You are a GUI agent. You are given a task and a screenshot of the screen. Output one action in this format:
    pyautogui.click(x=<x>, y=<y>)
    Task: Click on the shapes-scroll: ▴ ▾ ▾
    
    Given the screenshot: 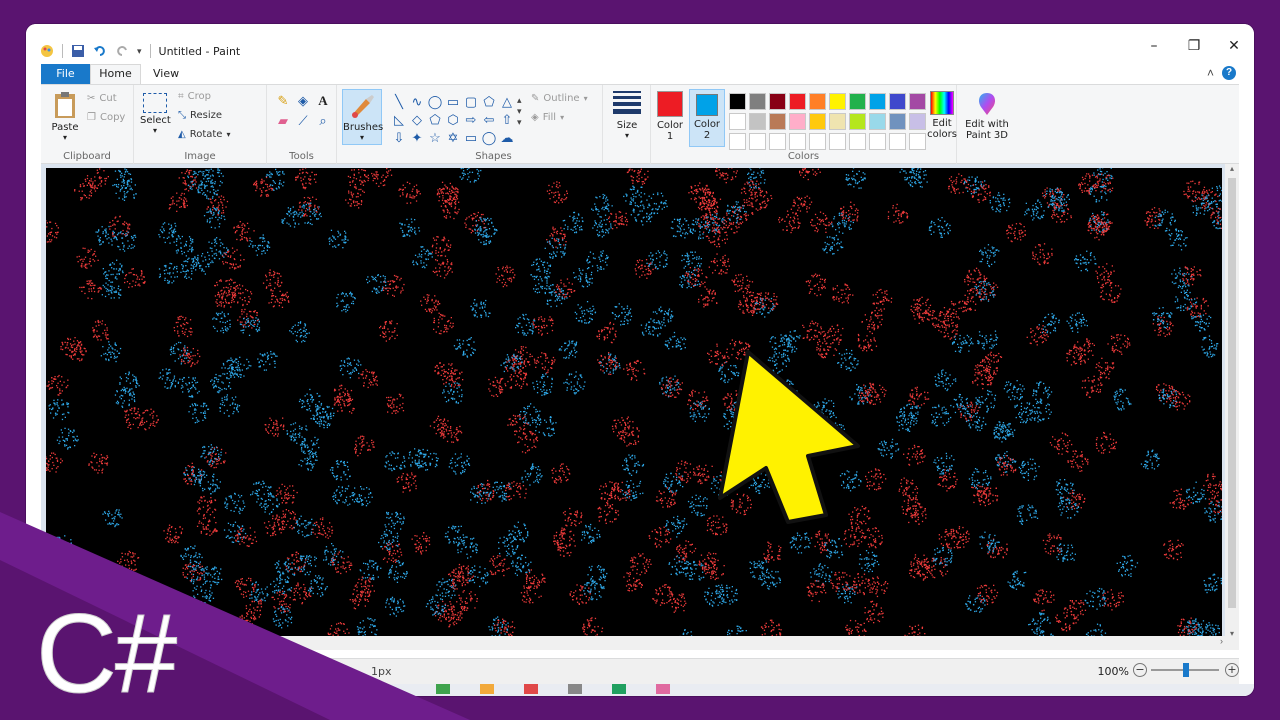 What is the action you would take?
    pyautogui.click(x=519, y=111)
    